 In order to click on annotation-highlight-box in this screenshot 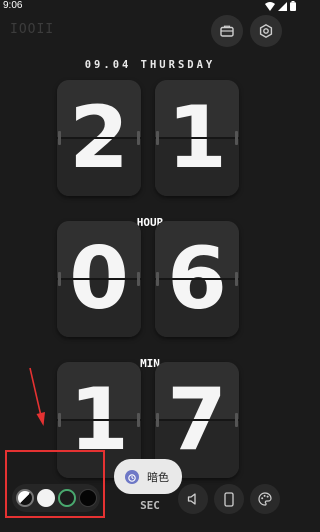, I will do `click(55, 484)`.